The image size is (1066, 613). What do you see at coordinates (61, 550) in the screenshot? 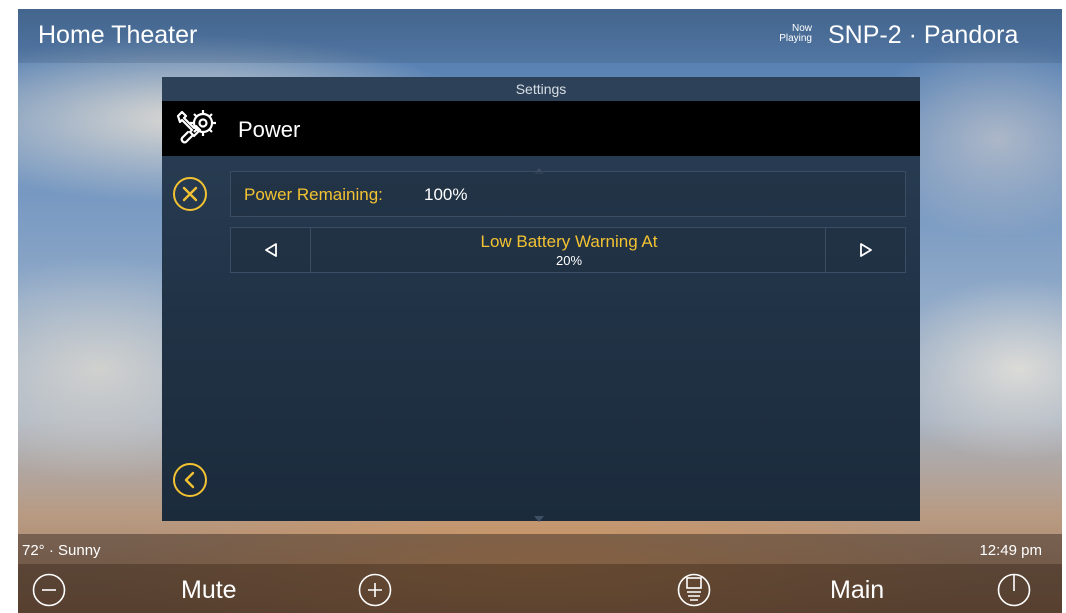
I see `weather-status: 72° · Sunny` at bounding box center [61, 550].